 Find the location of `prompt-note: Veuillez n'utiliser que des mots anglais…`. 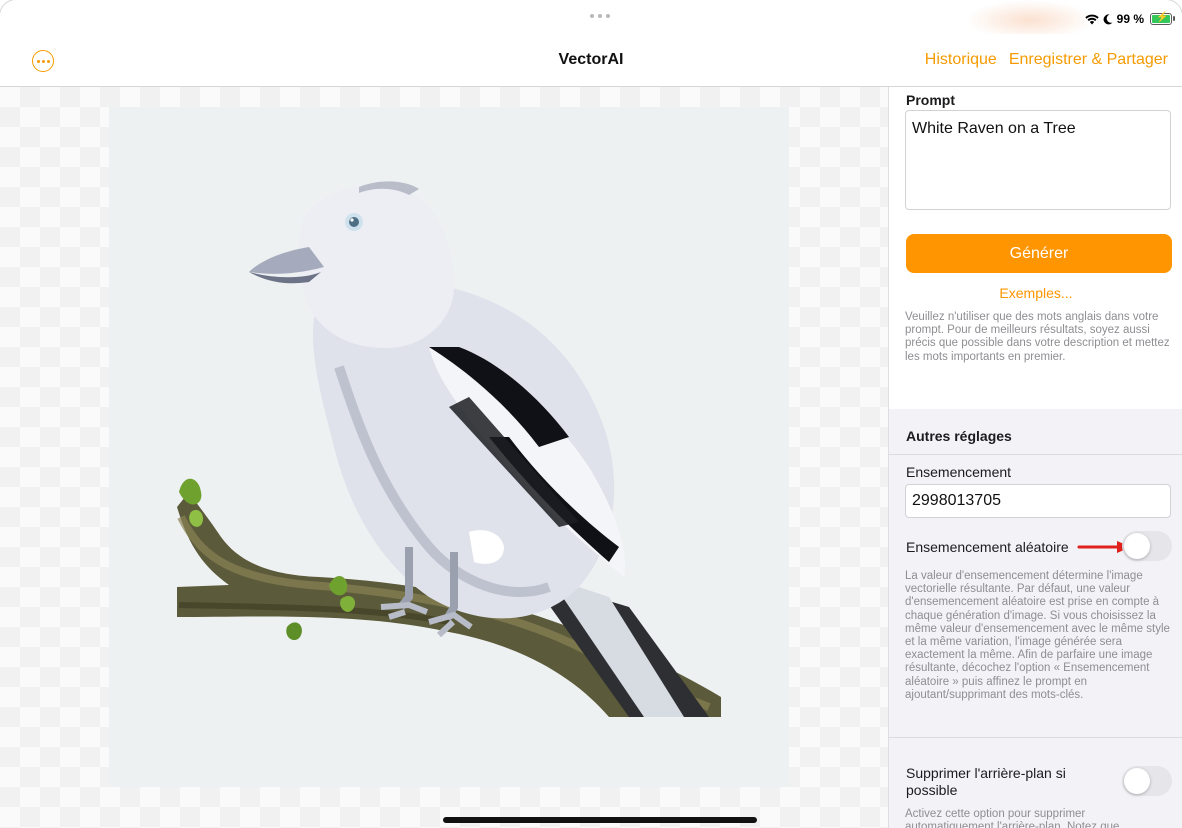

prompt-note: Veuillez n'utiliser que des mots anglais… is located at coordinates (1037, 337).